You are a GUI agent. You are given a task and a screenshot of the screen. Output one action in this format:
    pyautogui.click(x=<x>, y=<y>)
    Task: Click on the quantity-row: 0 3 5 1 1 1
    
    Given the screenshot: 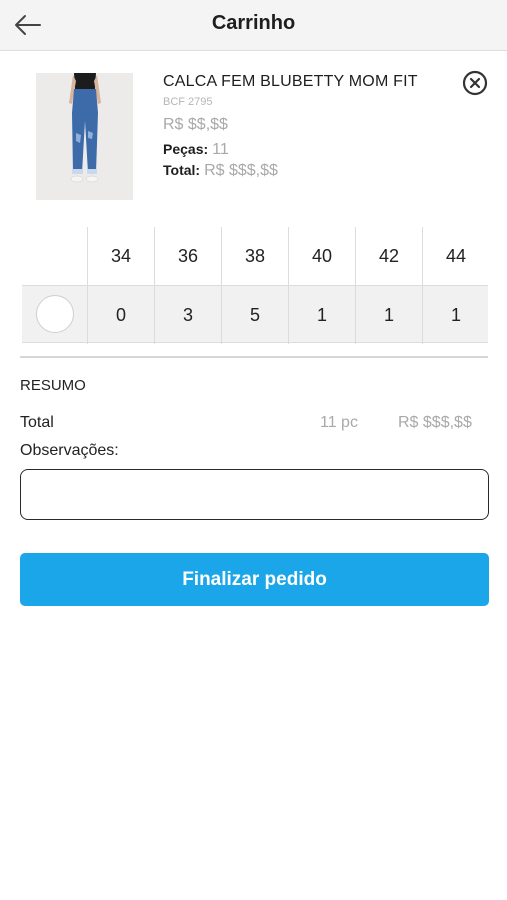 What is the action you would take?
    pyautogui.click(x=255, y=314)
    